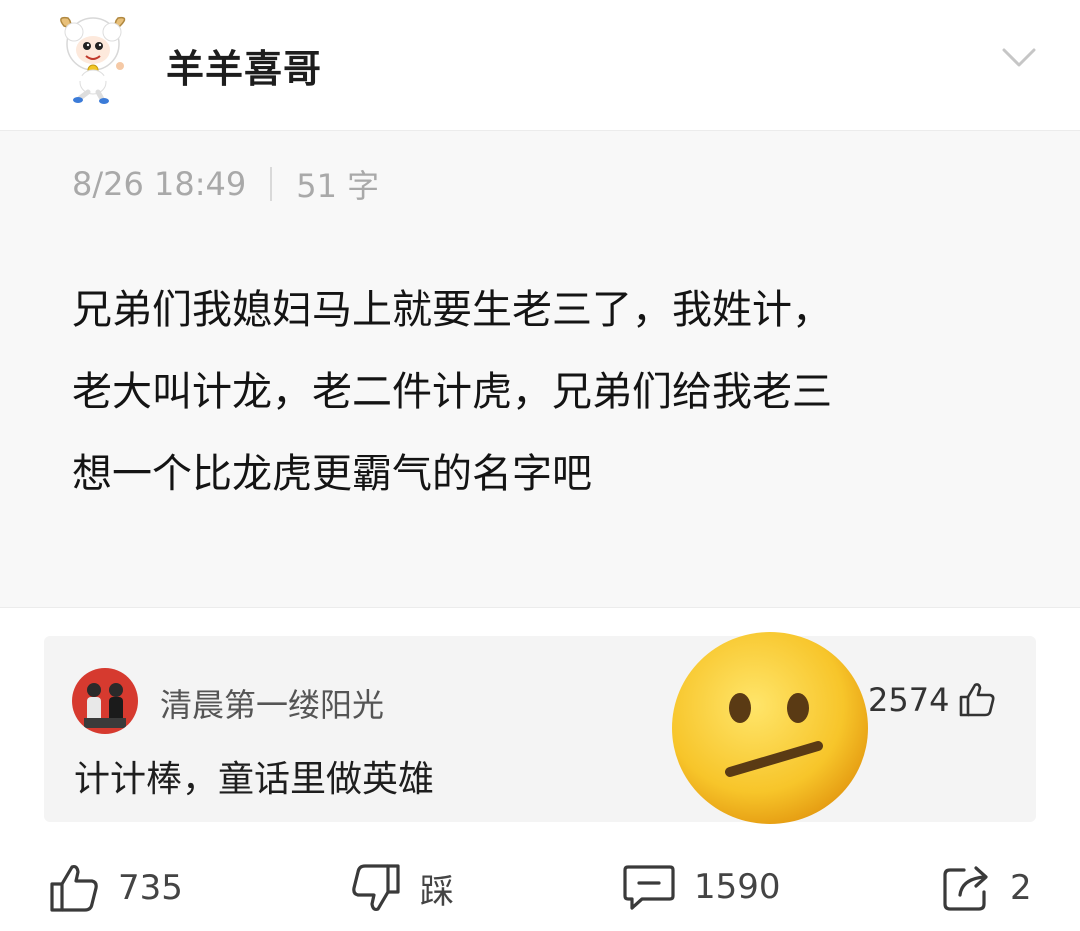  Describe the element at coordinates (105, 701) in the screenshot. I see `commenter-avatar` at that location.